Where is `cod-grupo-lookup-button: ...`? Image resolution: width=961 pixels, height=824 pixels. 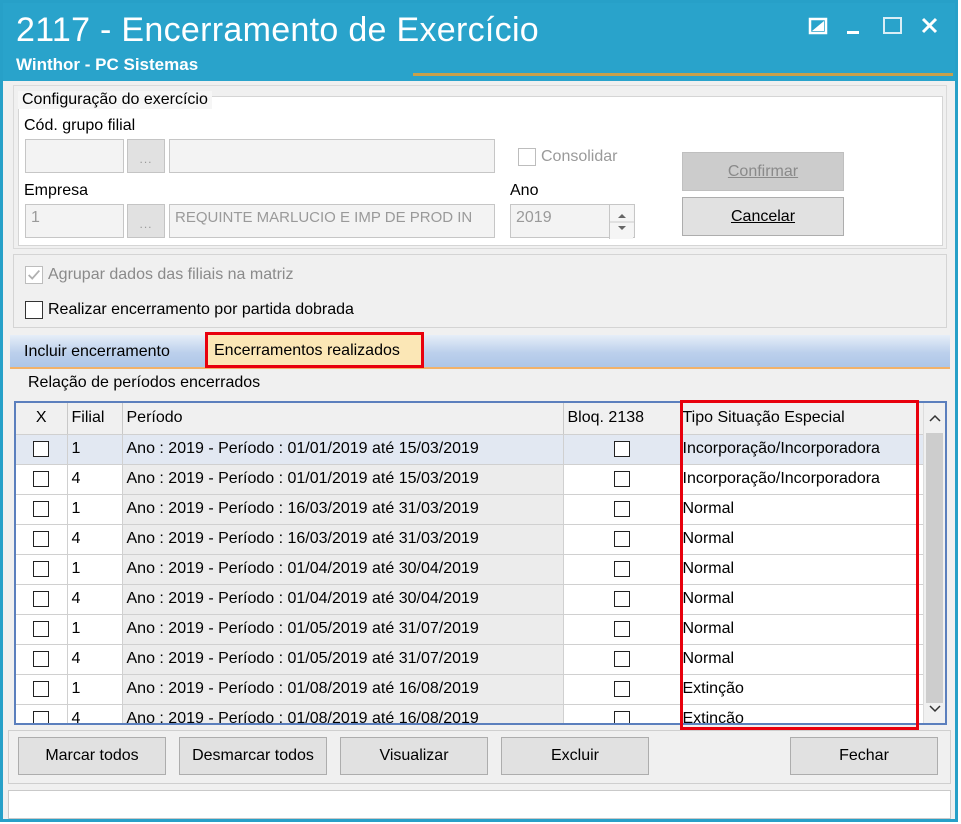 cod-grupo-lookup-button: ... is located at coordinates (146, 156).